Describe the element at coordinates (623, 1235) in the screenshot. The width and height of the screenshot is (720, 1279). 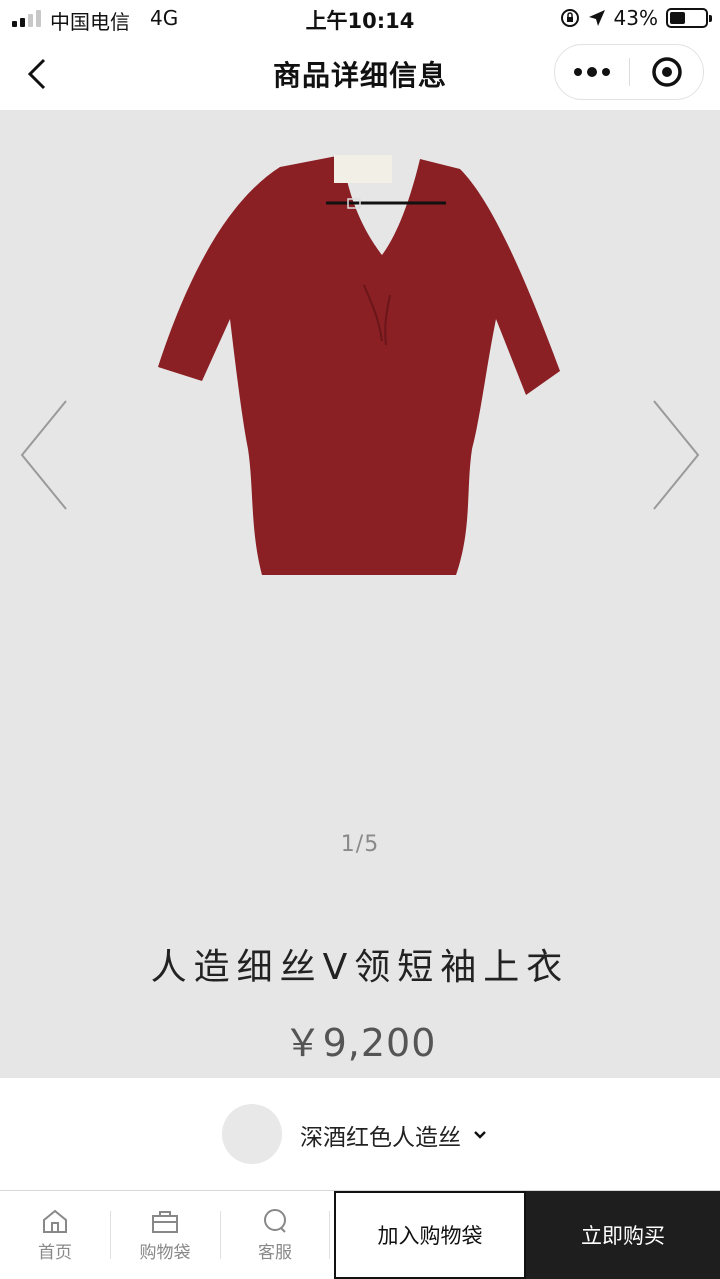
I see `buy-now-button: 立即购买` at that location.